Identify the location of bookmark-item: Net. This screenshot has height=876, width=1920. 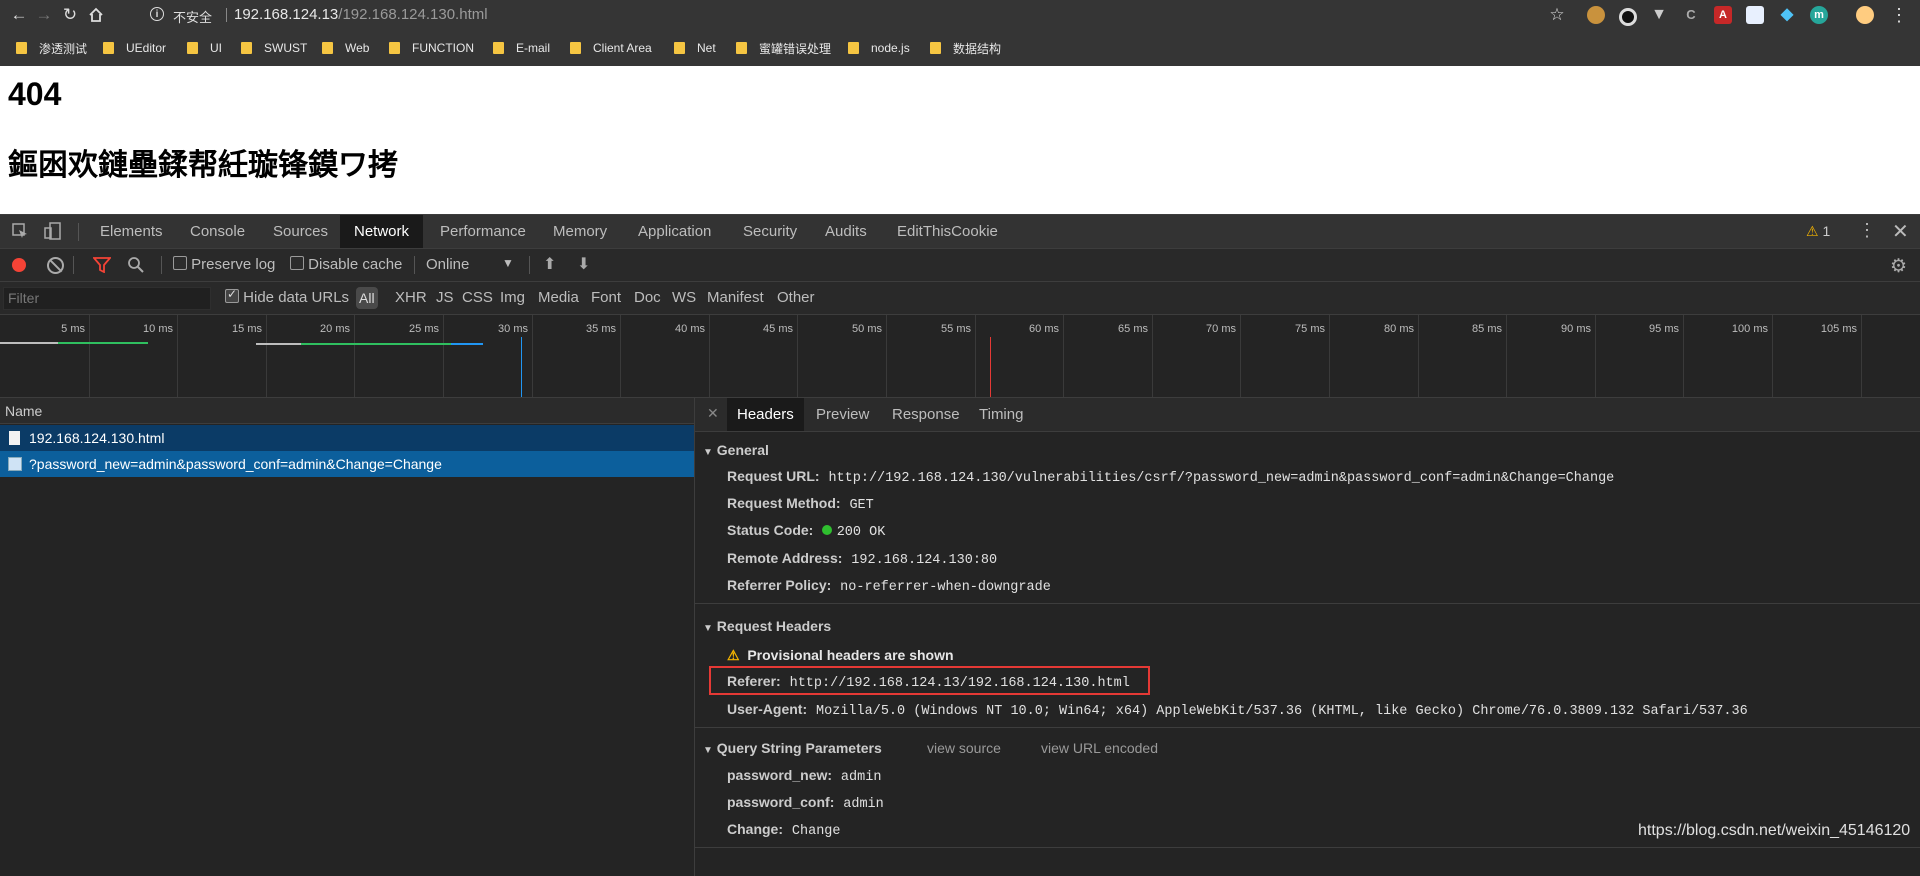
(695, 48).